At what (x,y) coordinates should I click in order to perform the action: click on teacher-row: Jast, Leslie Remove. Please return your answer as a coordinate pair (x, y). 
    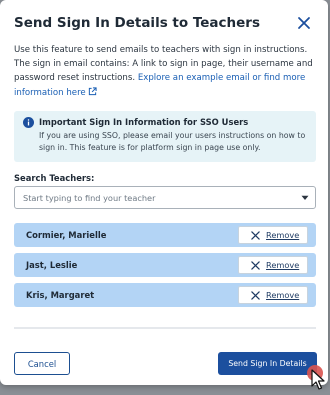
    Looking at the image, I should click on (165, 265).